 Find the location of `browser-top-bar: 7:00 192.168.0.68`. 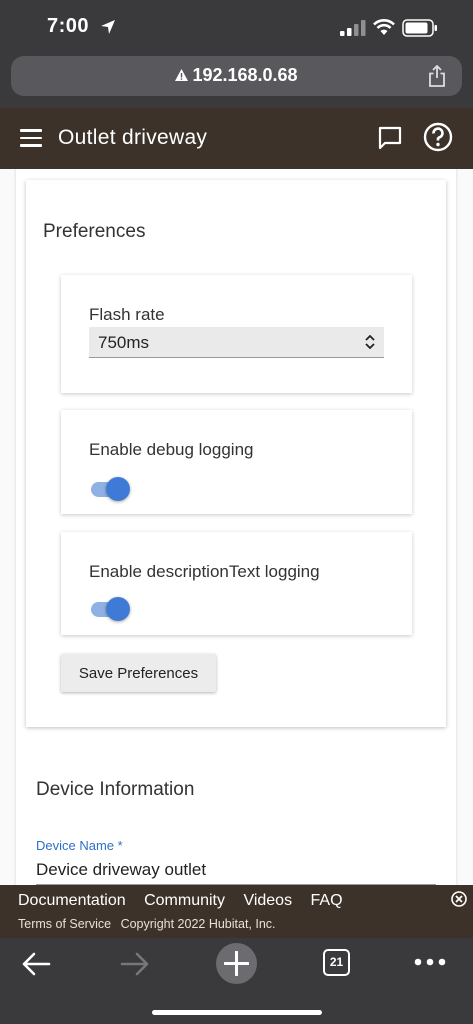

browser-top-bar: 7:00 192.168.0.68 is located at coordinates (236, 54).